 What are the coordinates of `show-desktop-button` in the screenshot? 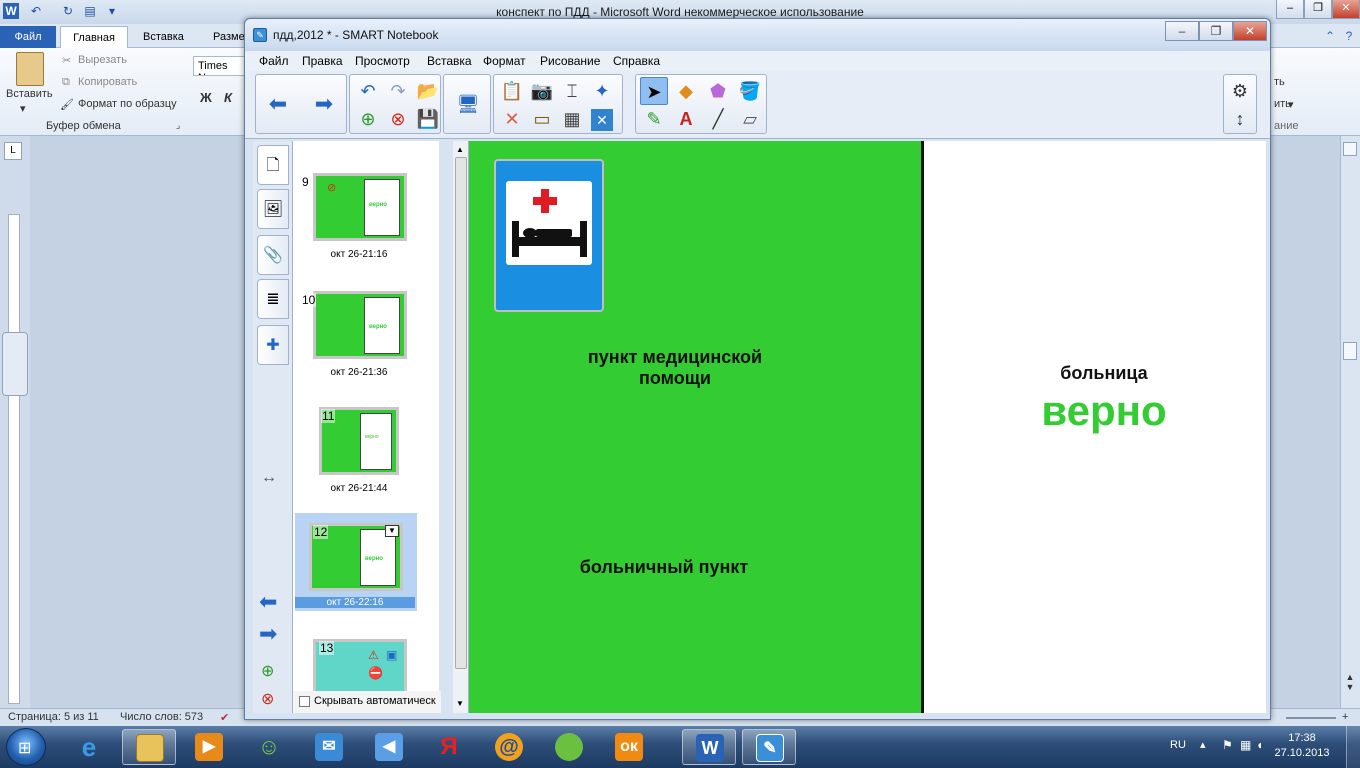 It's located at (1353, 747).